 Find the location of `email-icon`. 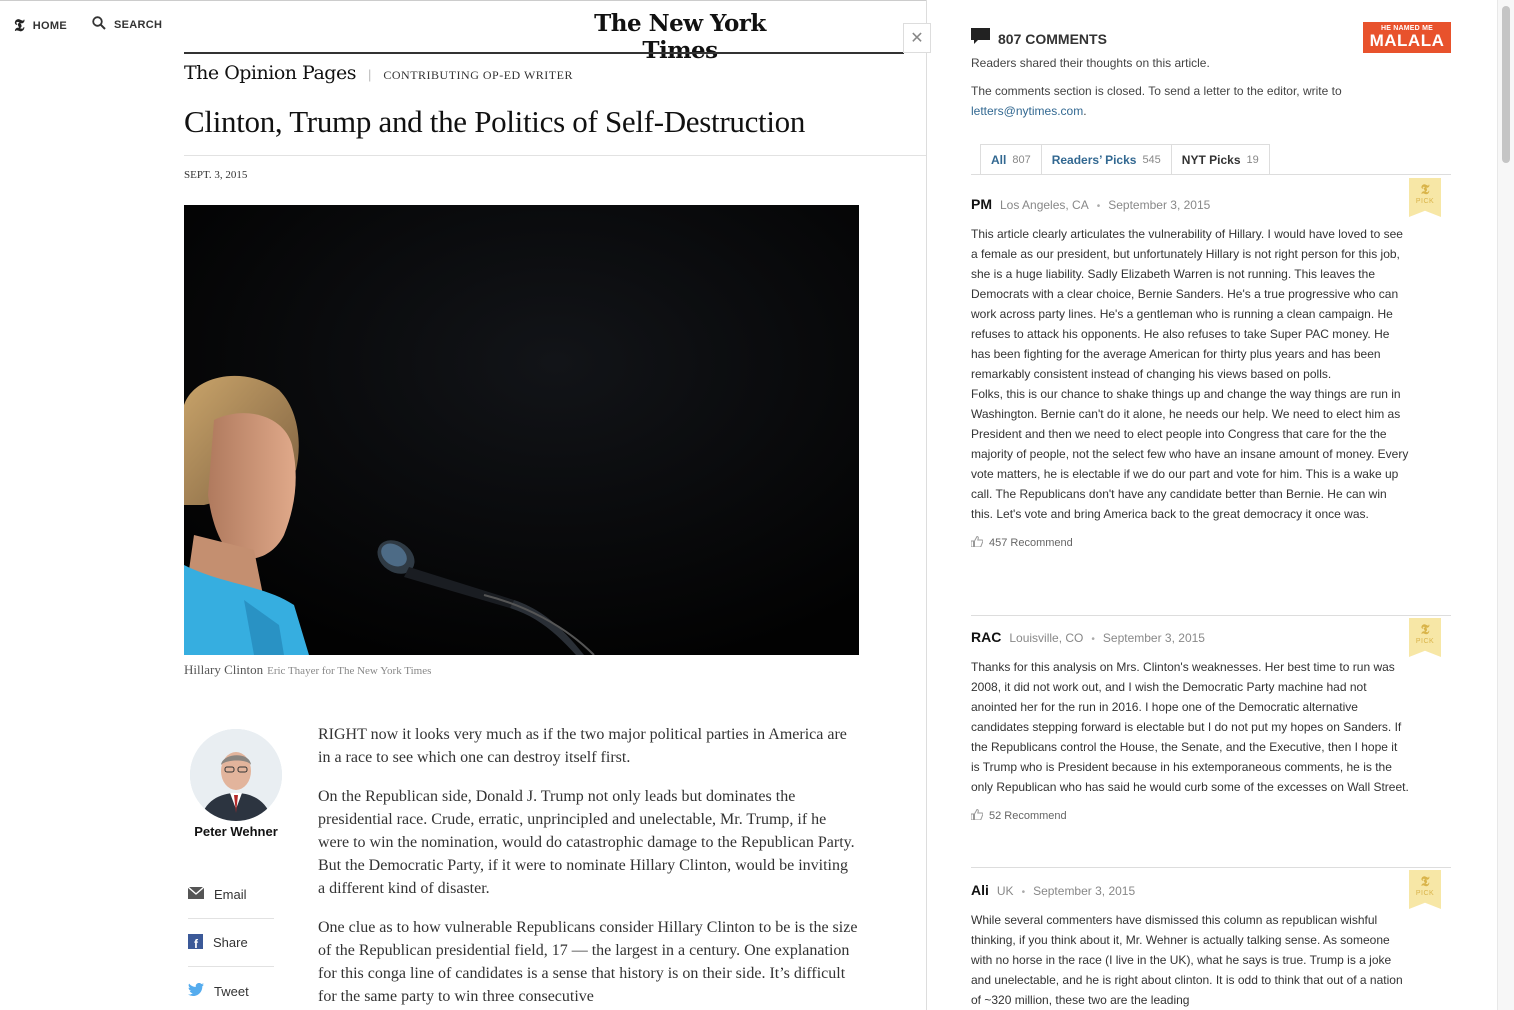

email-icon is located at coordinates (196, 894).